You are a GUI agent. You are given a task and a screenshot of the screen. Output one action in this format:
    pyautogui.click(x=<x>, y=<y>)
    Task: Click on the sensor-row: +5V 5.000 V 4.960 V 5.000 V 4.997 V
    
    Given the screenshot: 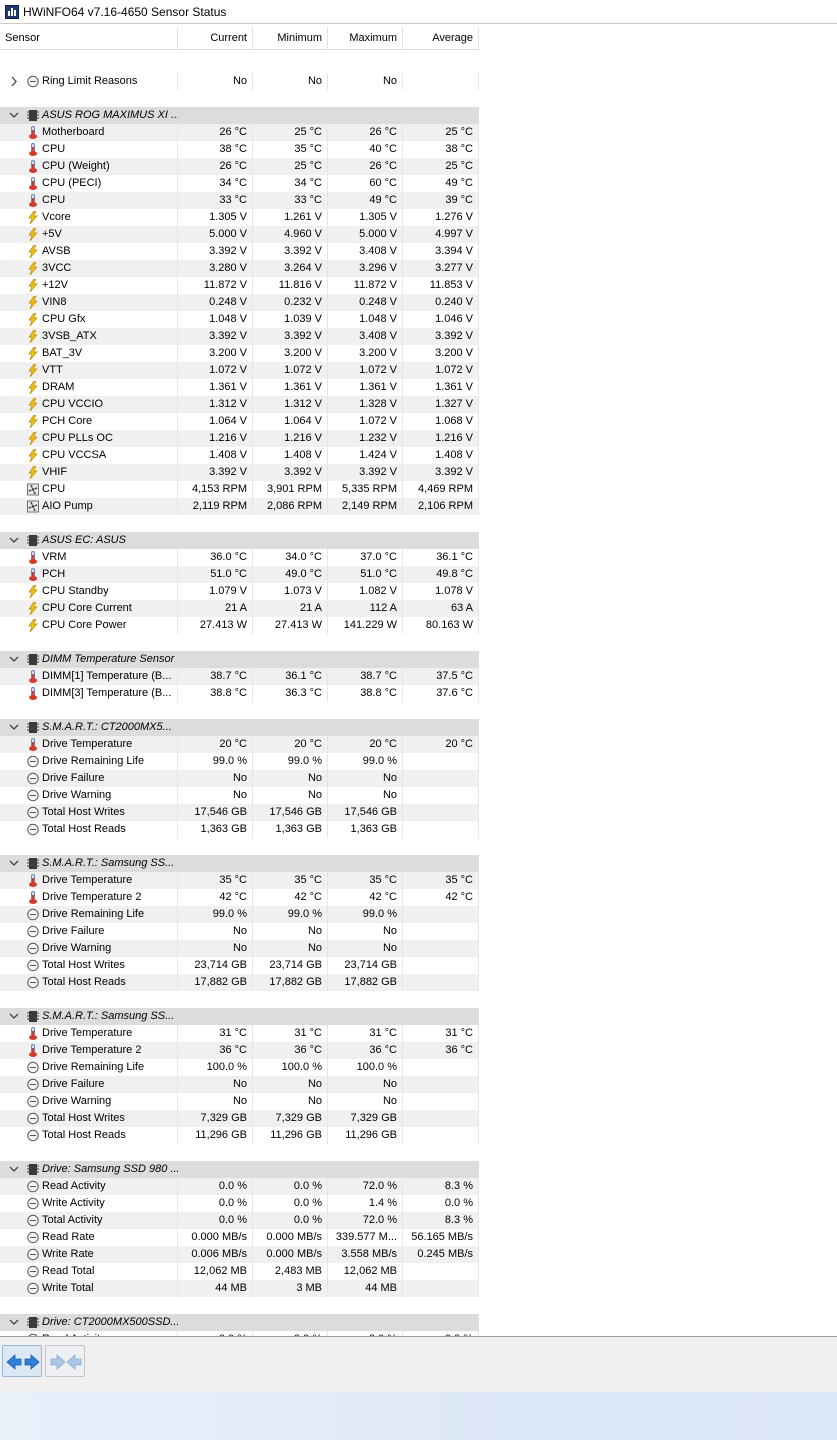 What is the action you would take?
    pyautogui.click(x=239, y=234)
    